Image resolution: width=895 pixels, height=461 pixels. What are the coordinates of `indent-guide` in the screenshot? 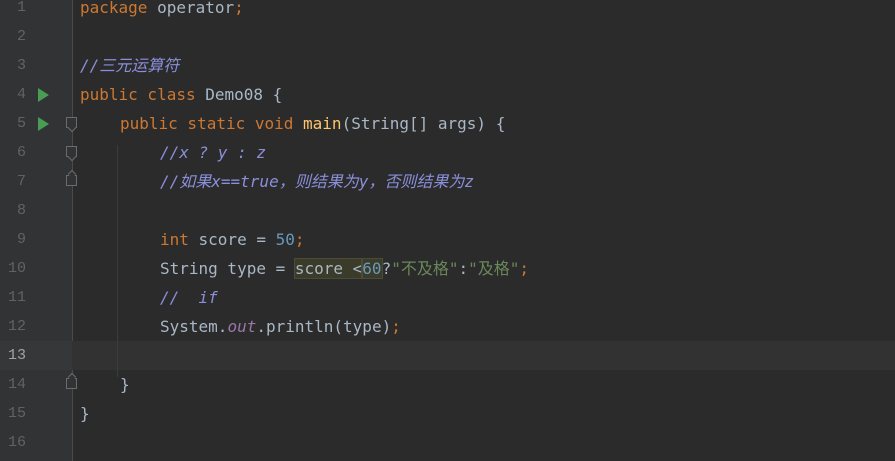 It's located at (117, 261).